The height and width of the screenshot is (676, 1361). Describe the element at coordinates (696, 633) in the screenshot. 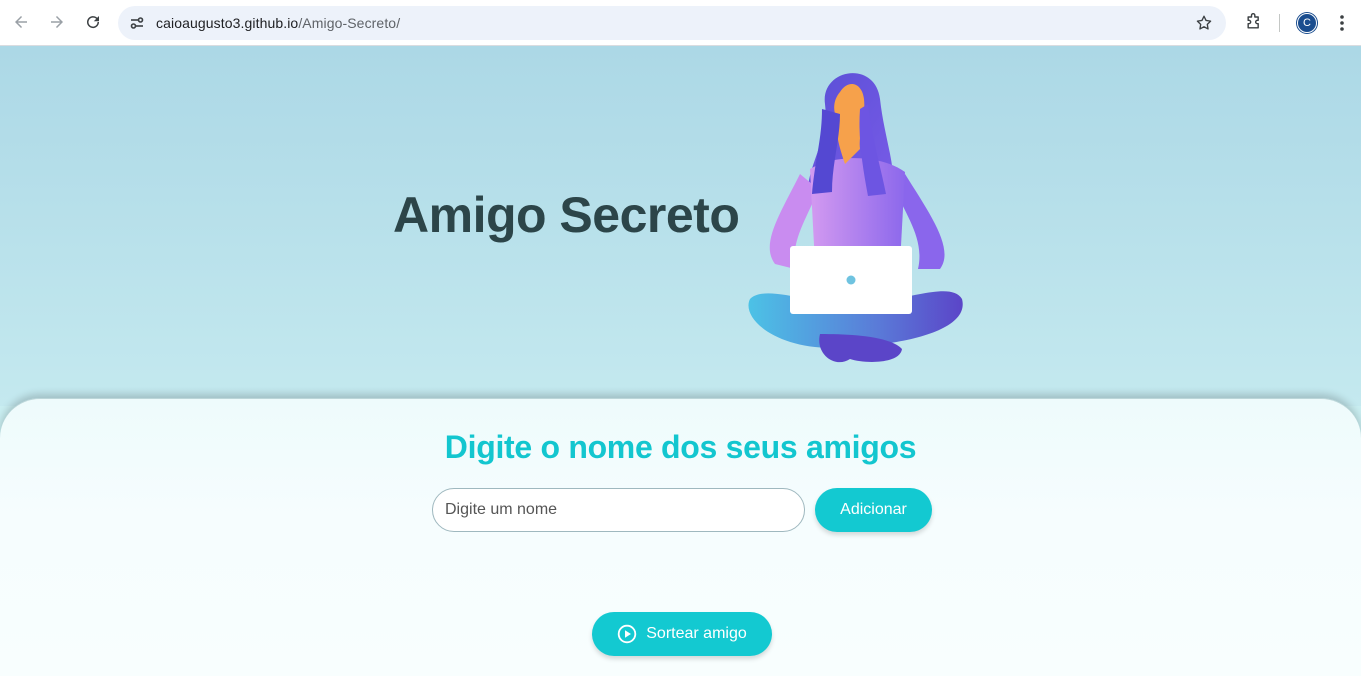

I see `draw-button-label: Sortear amigo` at that location.